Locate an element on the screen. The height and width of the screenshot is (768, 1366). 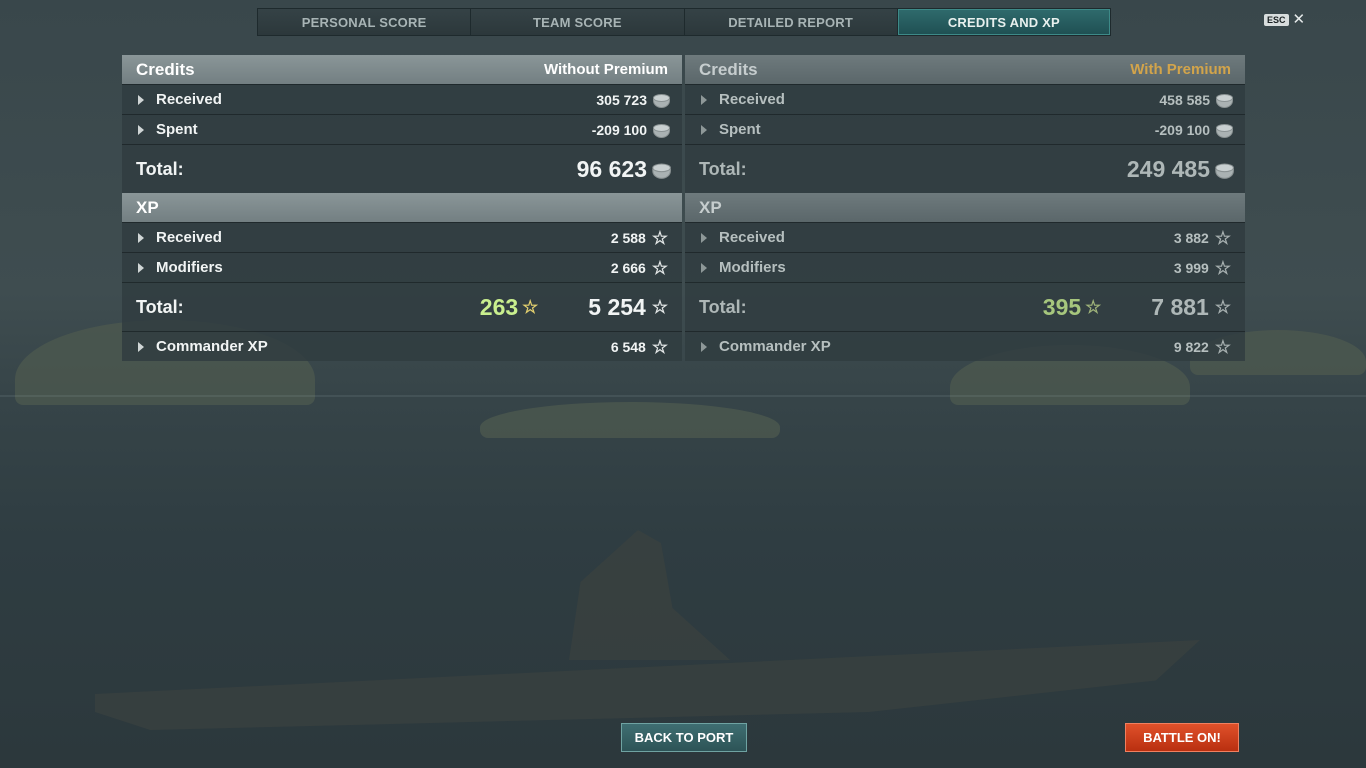
commander-xp-row: Commander XP 9 822 ☆ is located at coordinates (965, 346).